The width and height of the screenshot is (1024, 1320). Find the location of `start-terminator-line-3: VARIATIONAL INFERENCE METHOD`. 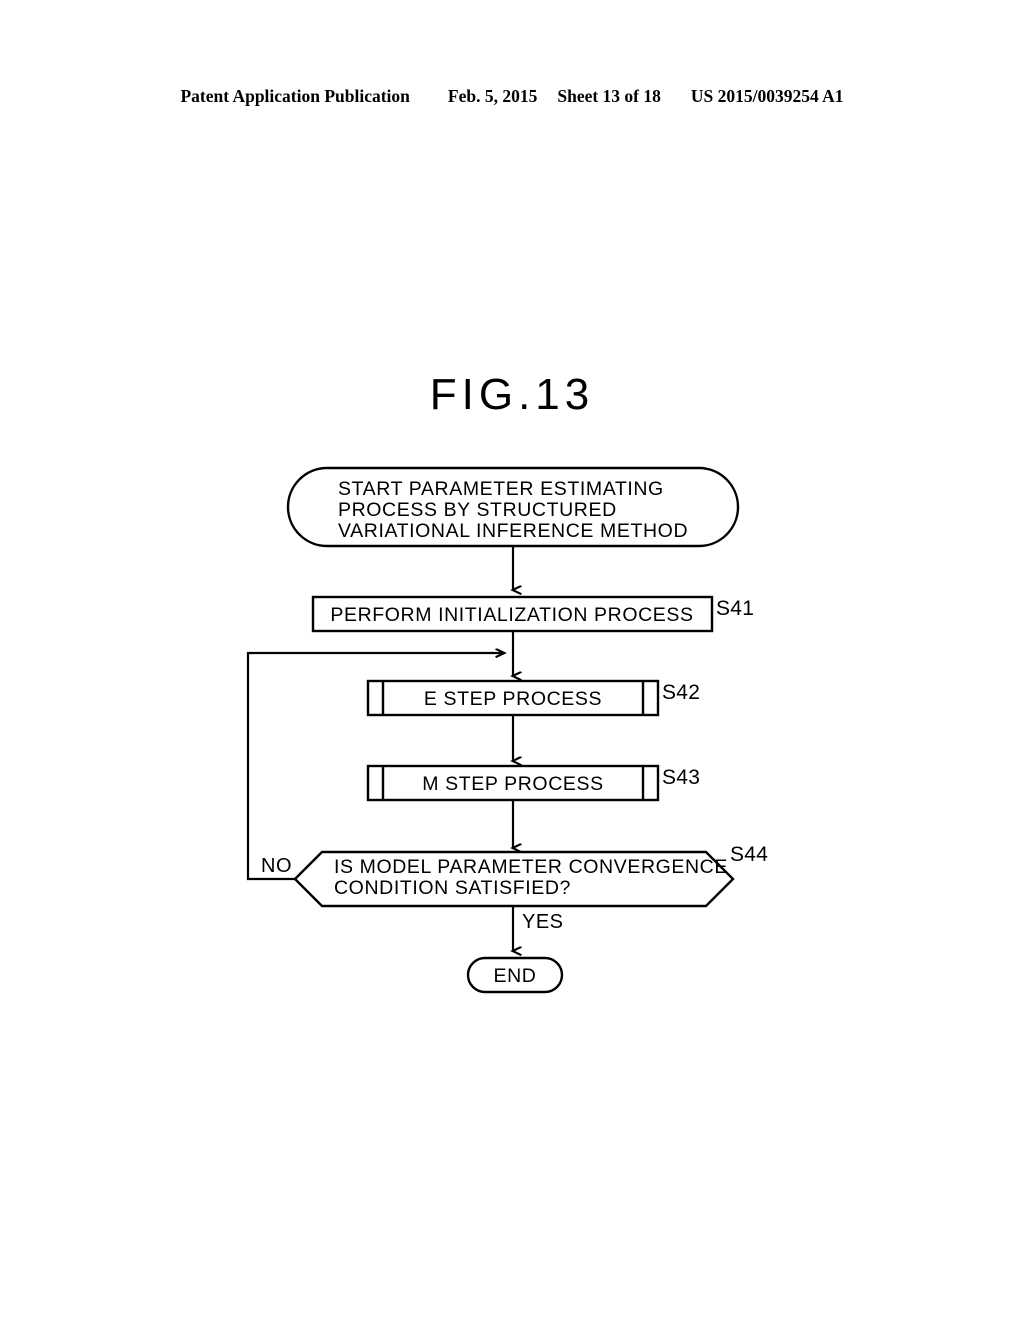

start-terminator-line-3: VARIATIONAL INFERENCE METHOD is located at coordinates (513, 531).